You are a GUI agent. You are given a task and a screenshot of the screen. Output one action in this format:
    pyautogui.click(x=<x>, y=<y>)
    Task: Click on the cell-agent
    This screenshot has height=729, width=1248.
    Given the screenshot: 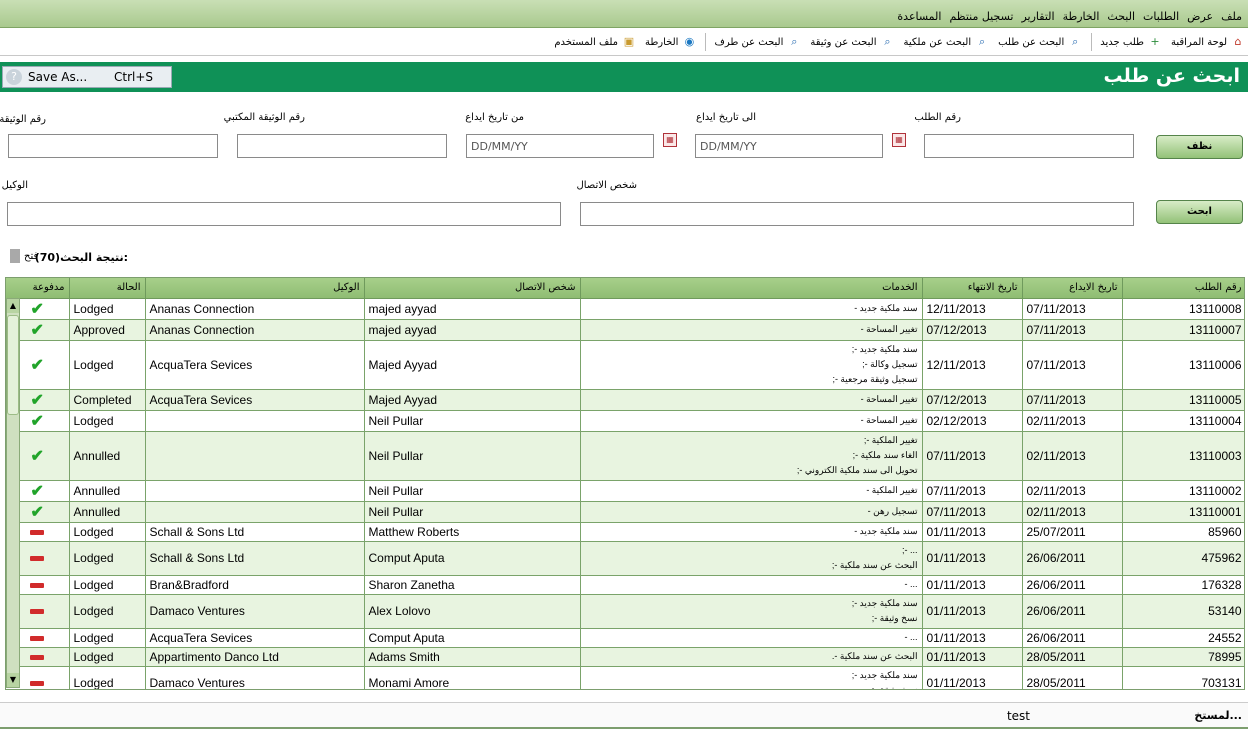 What is the action you would take?
    pyautogui.click(x=255, y=456)
    